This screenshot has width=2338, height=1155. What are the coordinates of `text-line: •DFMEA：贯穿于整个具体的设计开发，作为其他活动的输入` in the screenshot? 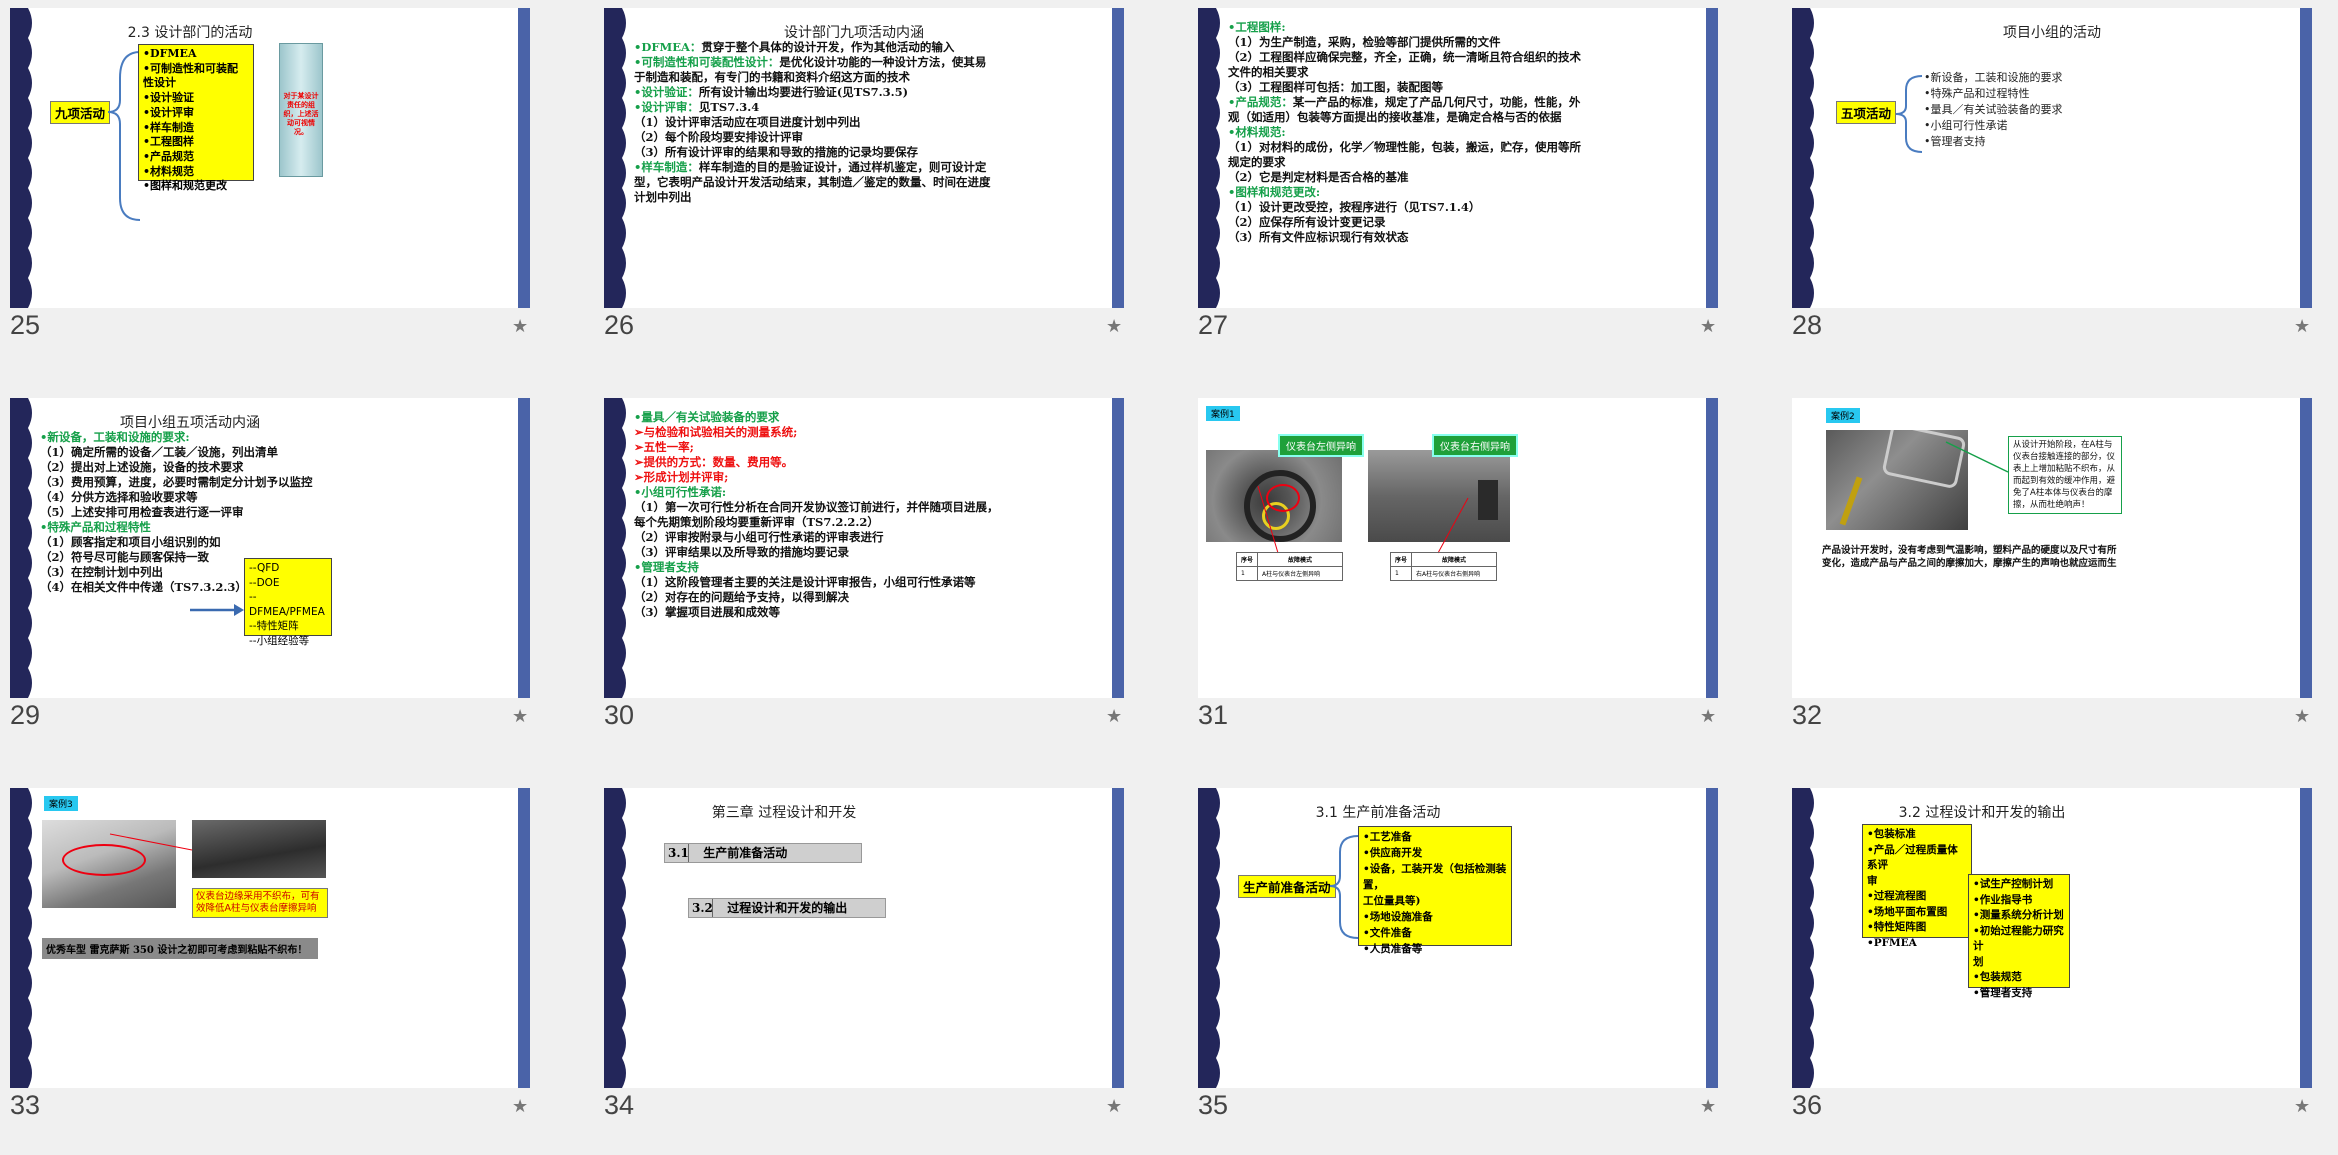 It's located at (812, 47).